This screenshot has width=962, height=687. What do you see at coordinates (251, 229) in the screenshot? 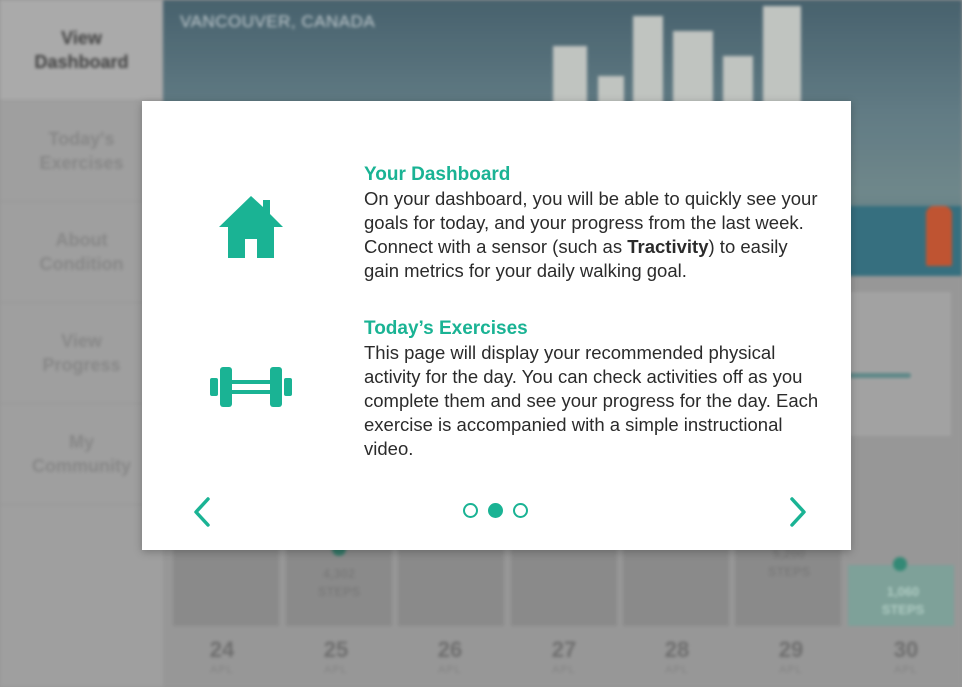
I see `home-icon` at bounding box center [251, 229].